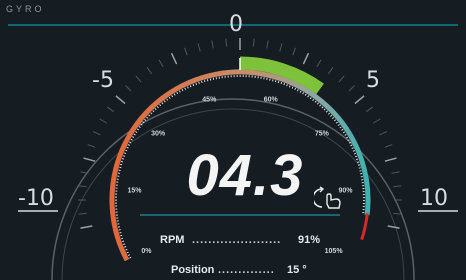  I want to click on percent-label: 75%, so click(322, 134).